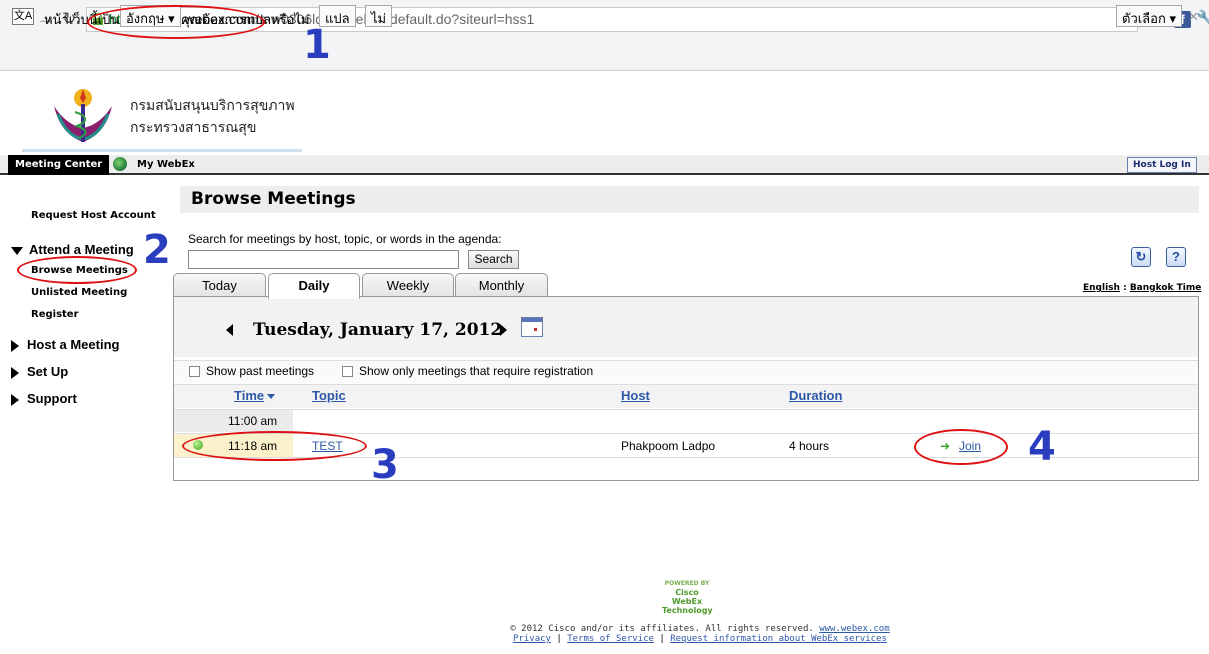 The height and width of the screenshot is (654, 1209). I want to click on hour-label: 11:00 am, so click(253, 421).